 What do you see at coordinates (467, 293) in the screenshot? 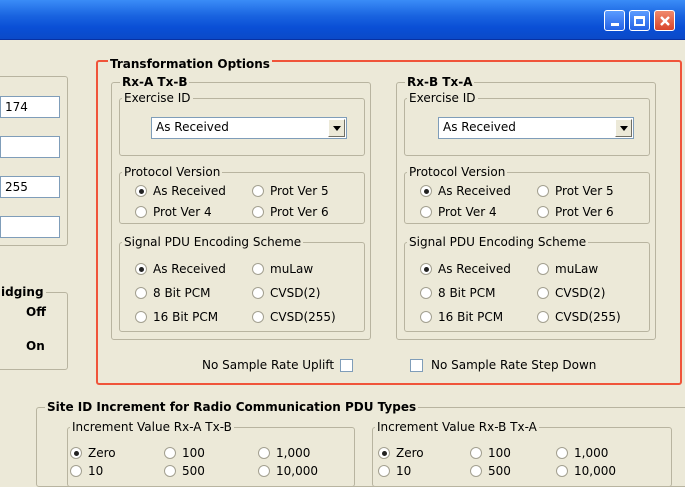
I see `rxb-encoding-opt-label: 8 Bit PCM` at bounding box center [467, 293].